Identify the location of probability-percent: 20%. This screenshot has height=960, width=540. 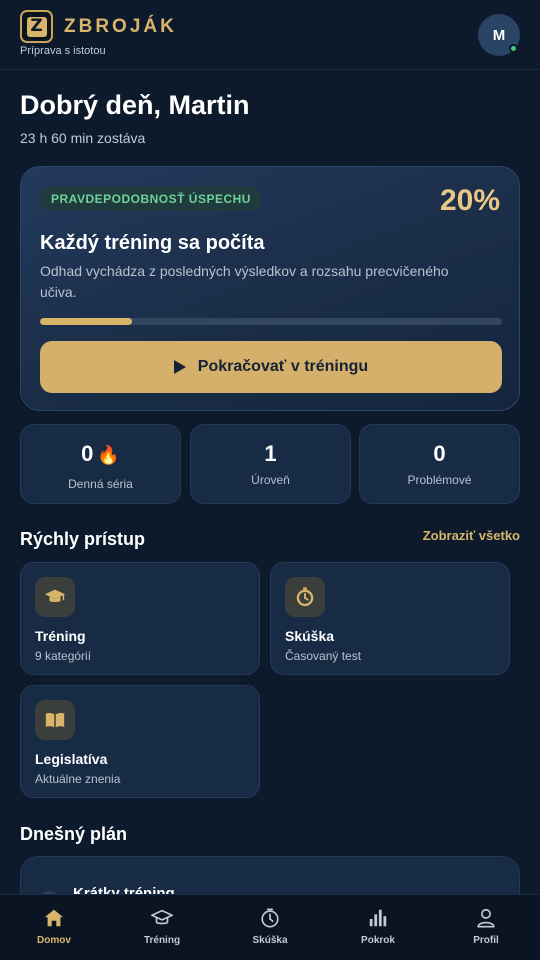
(469, 200).